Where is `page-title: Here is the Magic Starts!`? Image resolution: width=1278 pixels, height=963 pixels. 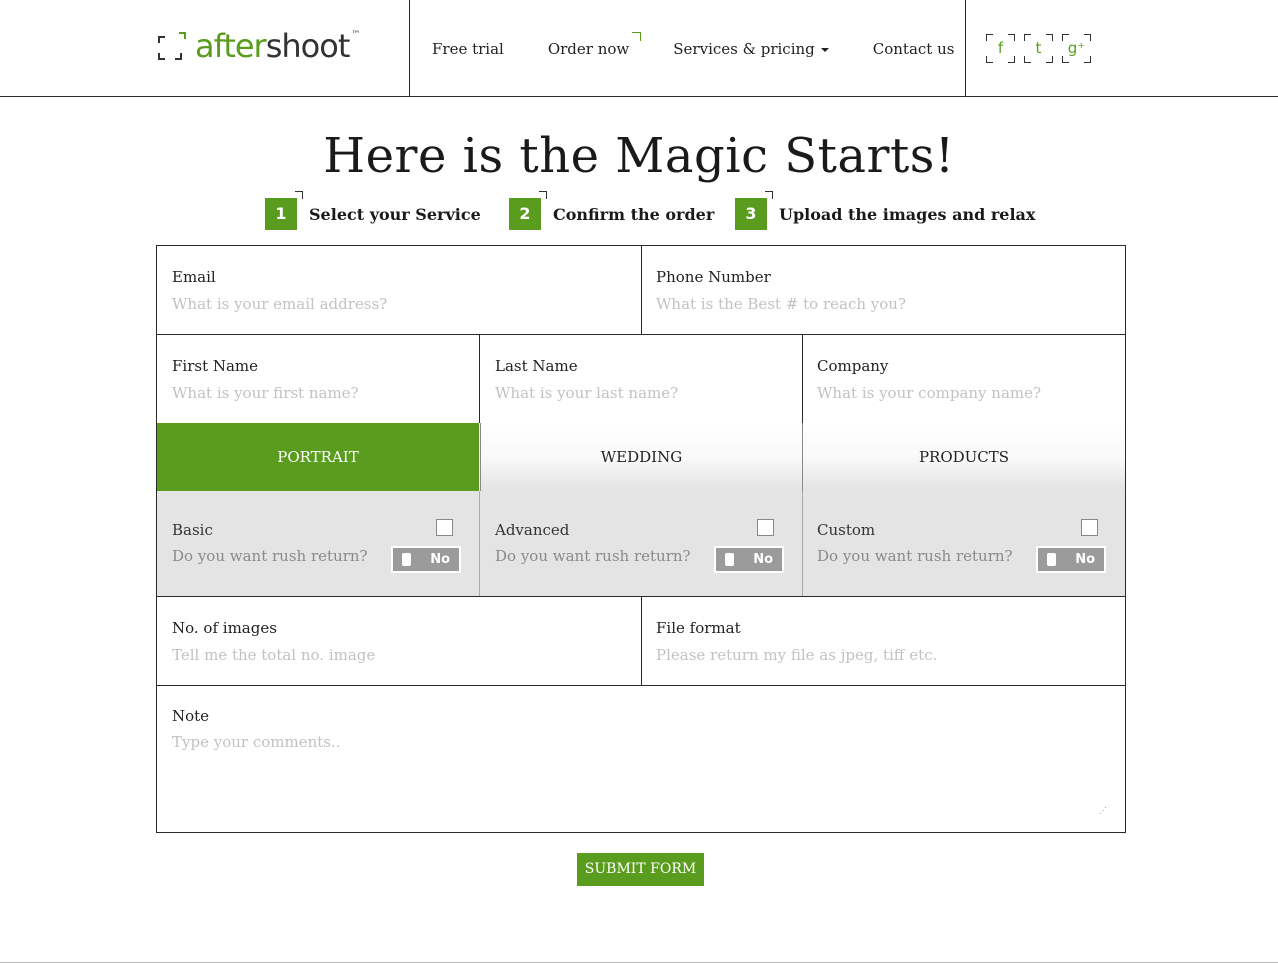
page-title: Here is the Magic Starts! is located at coordinates (639, 156).